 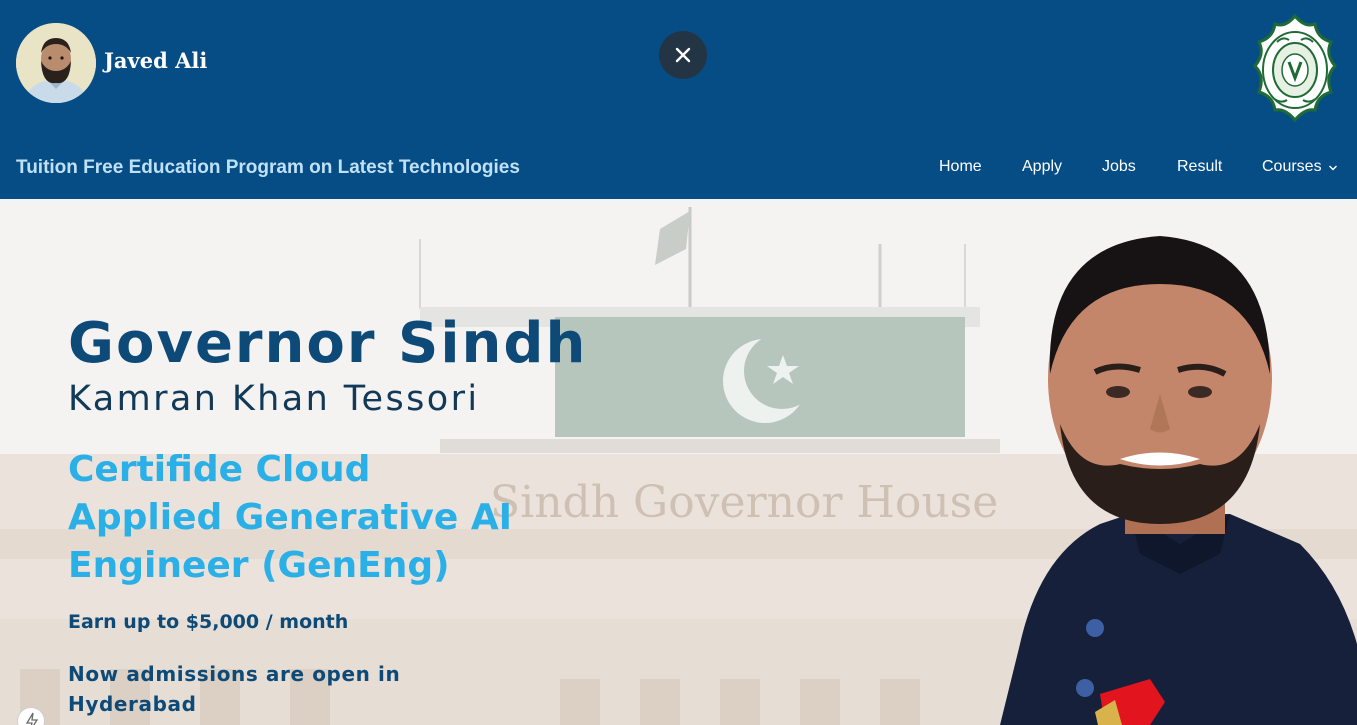 I want to click on course-title-line: Engineer (GenEng), so click(x=259, y=565).